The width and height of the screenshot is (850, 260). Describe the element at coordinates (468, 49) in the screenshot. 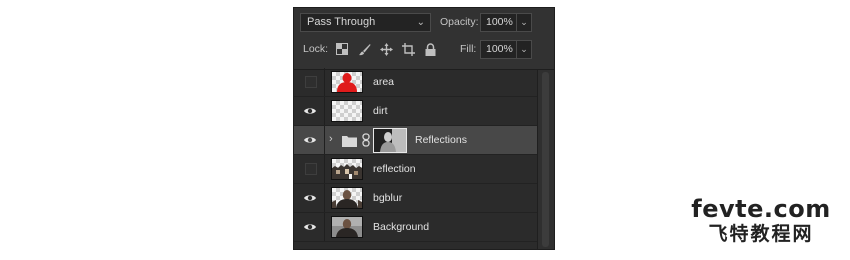

I see `fill-label: Fill:` at that location.